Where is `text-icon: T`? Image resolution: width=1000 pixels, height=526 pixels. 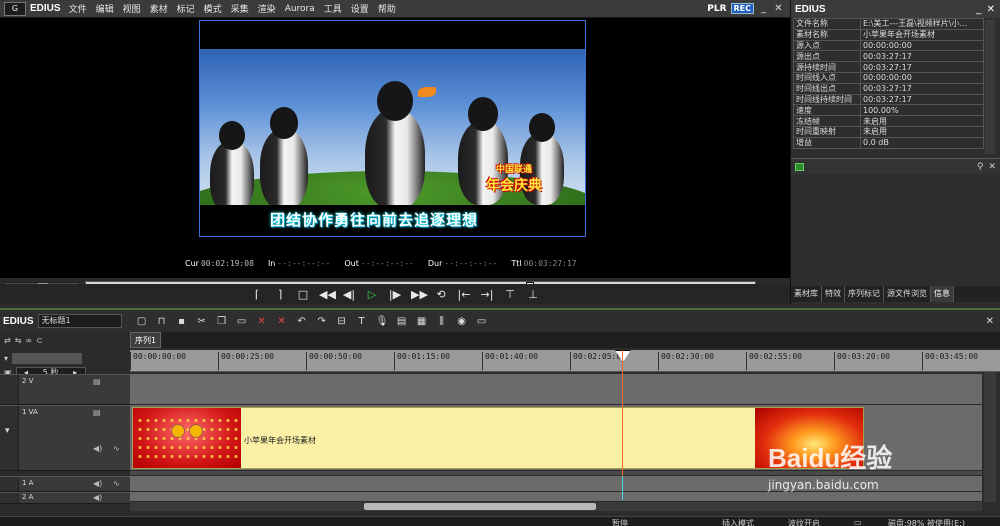 text-icon: T is located at coordinates (362, 321).